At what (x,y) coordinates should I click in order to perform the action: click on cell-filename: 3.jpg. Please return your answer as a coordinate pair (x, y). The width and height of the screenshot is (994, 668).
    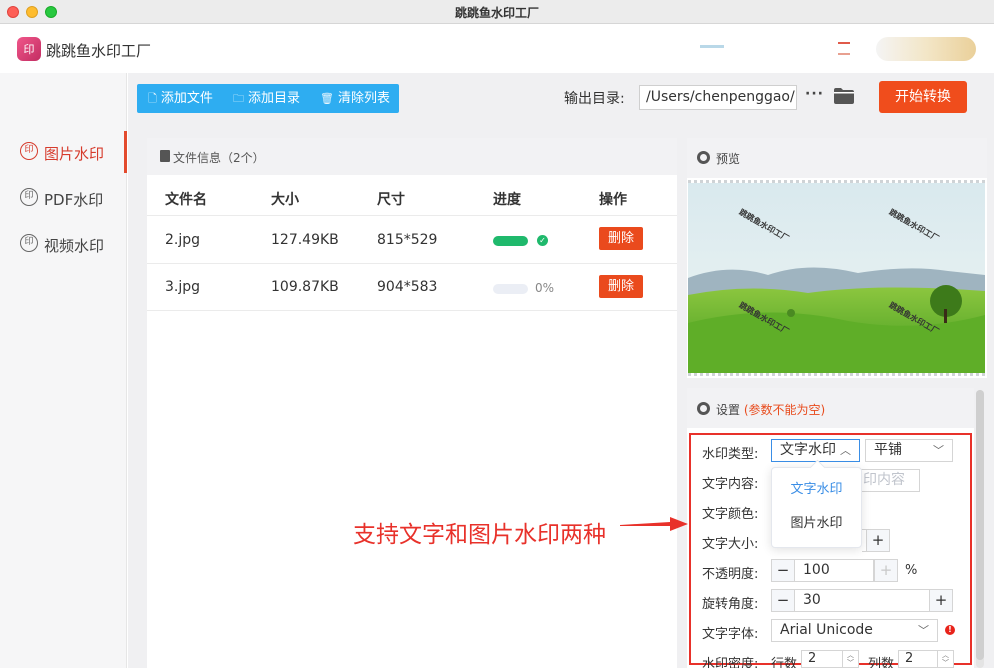
    Looking at the image, I should click on (183, 287).